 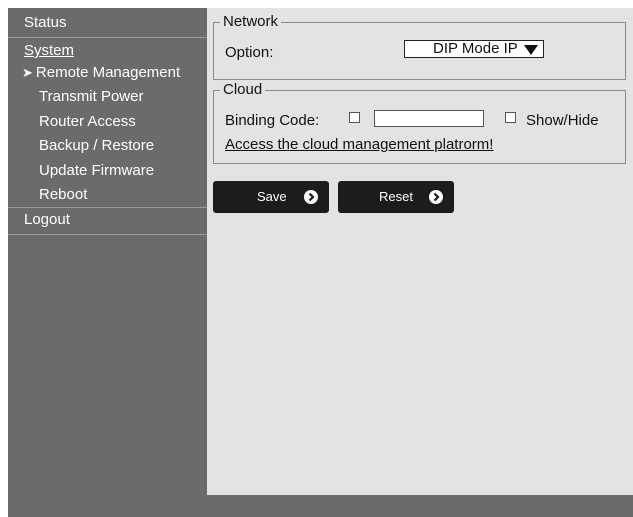 I want to click on binding-code-label: Binding Code:, so click(x=272, y=120).